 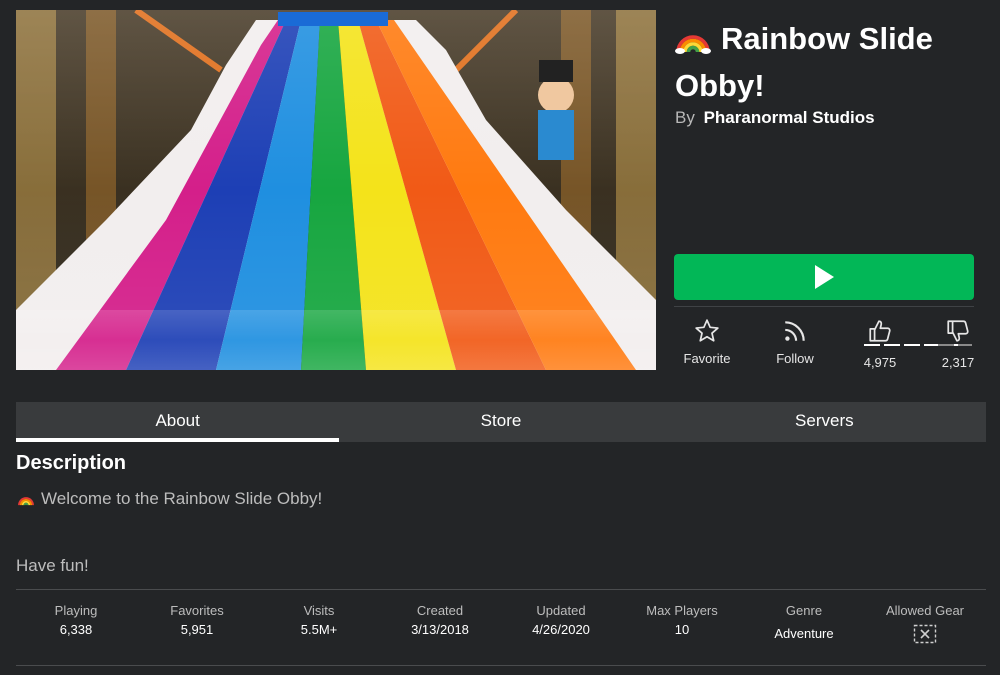 What do you see at coordinates (440, 629) in the screenshot?
I see `stat-value: 3/13/2018` at bounding box center [440, 629].